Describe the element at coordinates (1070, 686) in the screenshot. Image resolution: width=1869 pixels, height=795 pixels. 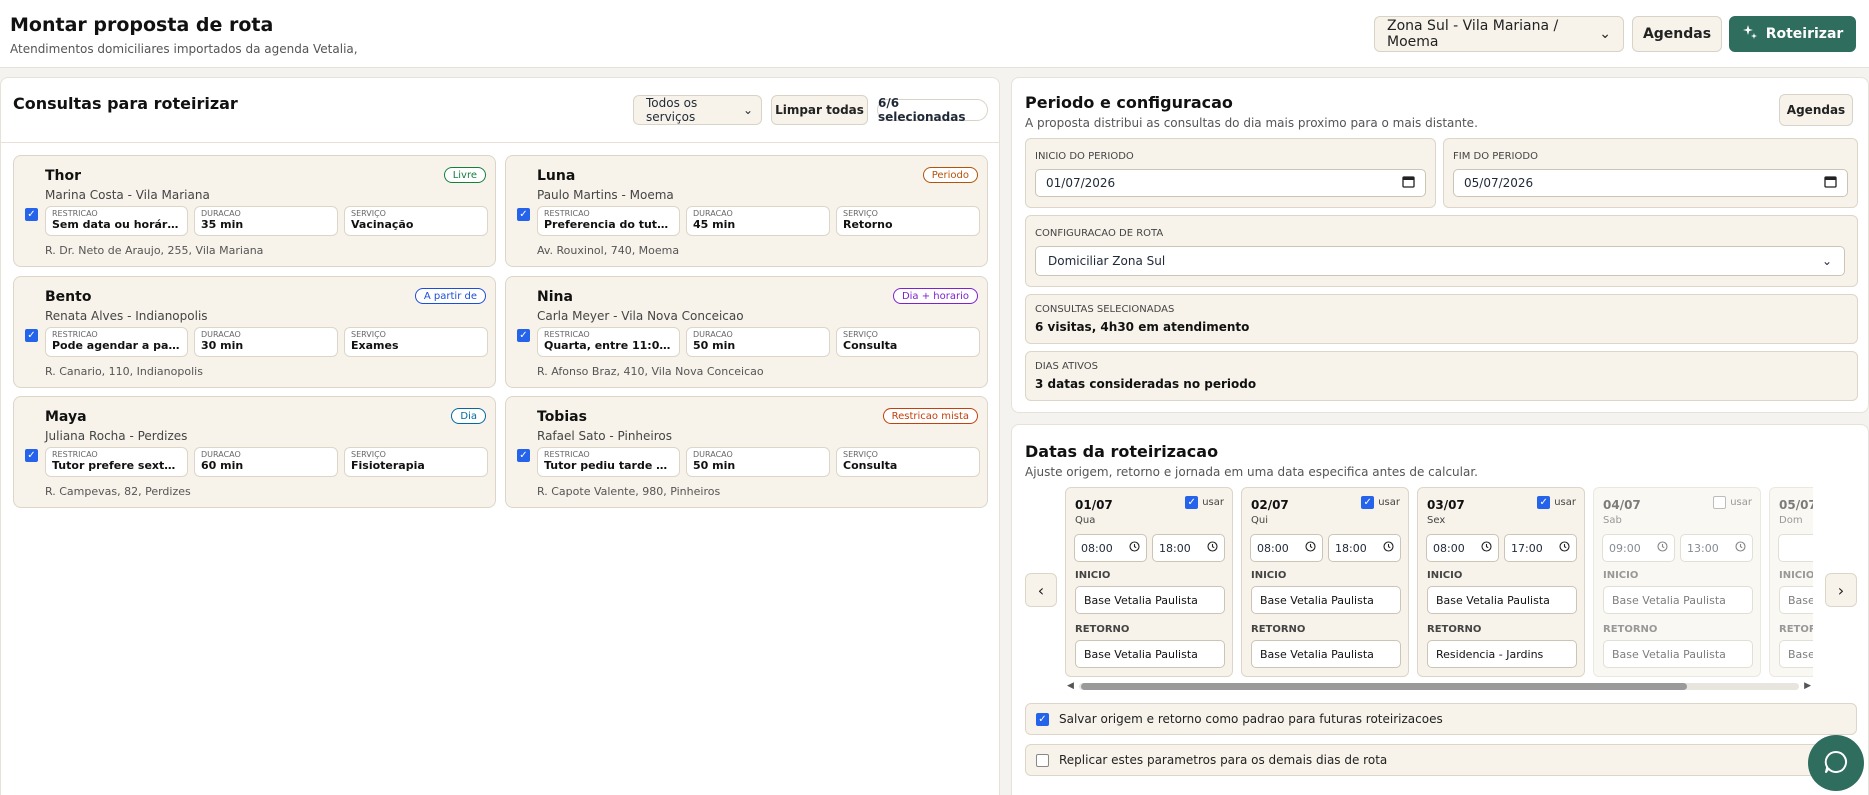
I see `scroll-left-arrow-icon: ◀` at that location.